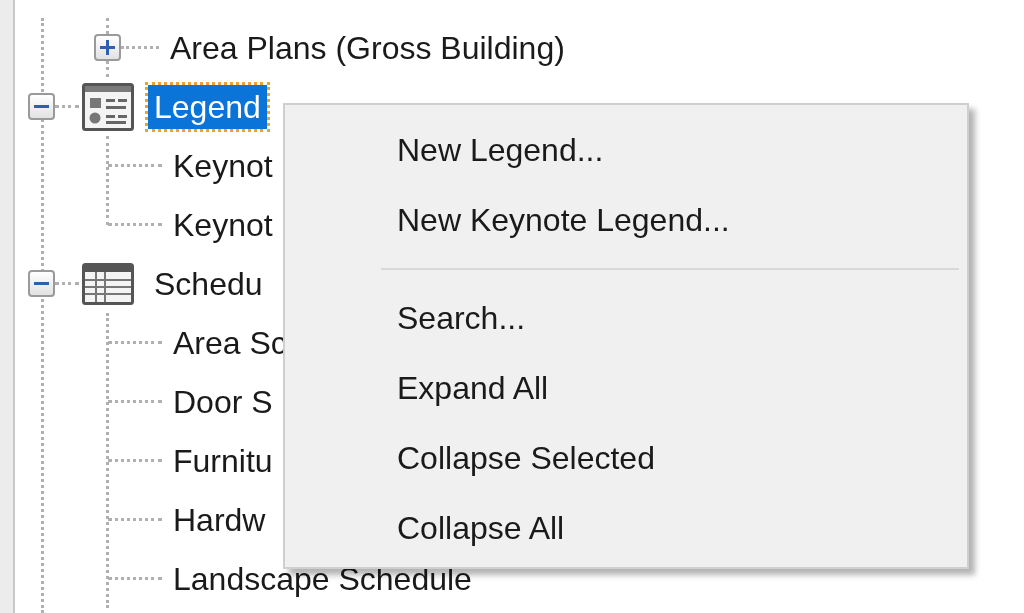  Describe the element at coordinates (367, 47) in the screenshot. I see `tree-item: Area Plans (Gross Building)` at that location.